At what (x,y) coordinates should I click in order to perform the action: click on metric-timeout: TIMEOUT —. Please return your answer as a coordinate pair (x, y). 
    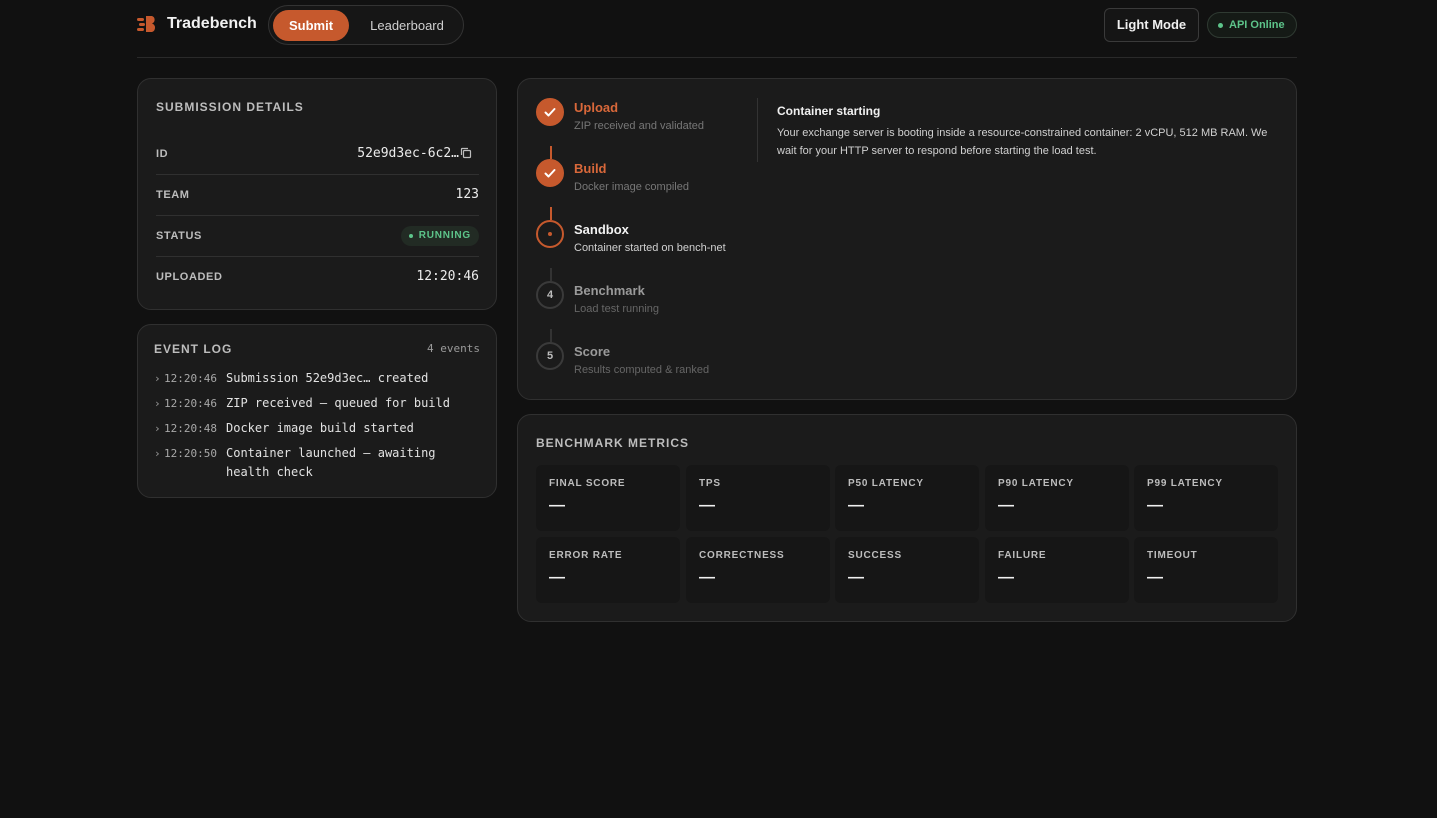
    Looking at the image, I should click on (1206, 570).